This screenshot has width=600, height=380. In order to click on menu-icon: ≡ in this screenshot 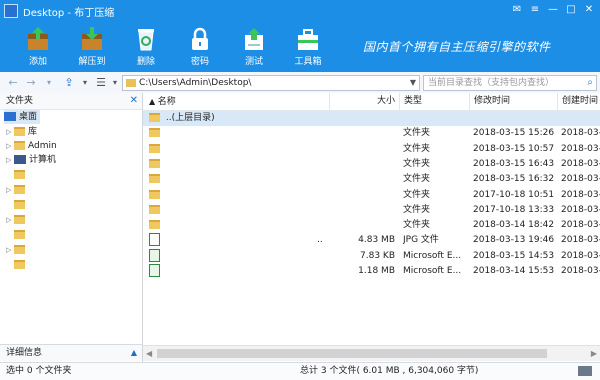, I will do `click(535, 10)`.